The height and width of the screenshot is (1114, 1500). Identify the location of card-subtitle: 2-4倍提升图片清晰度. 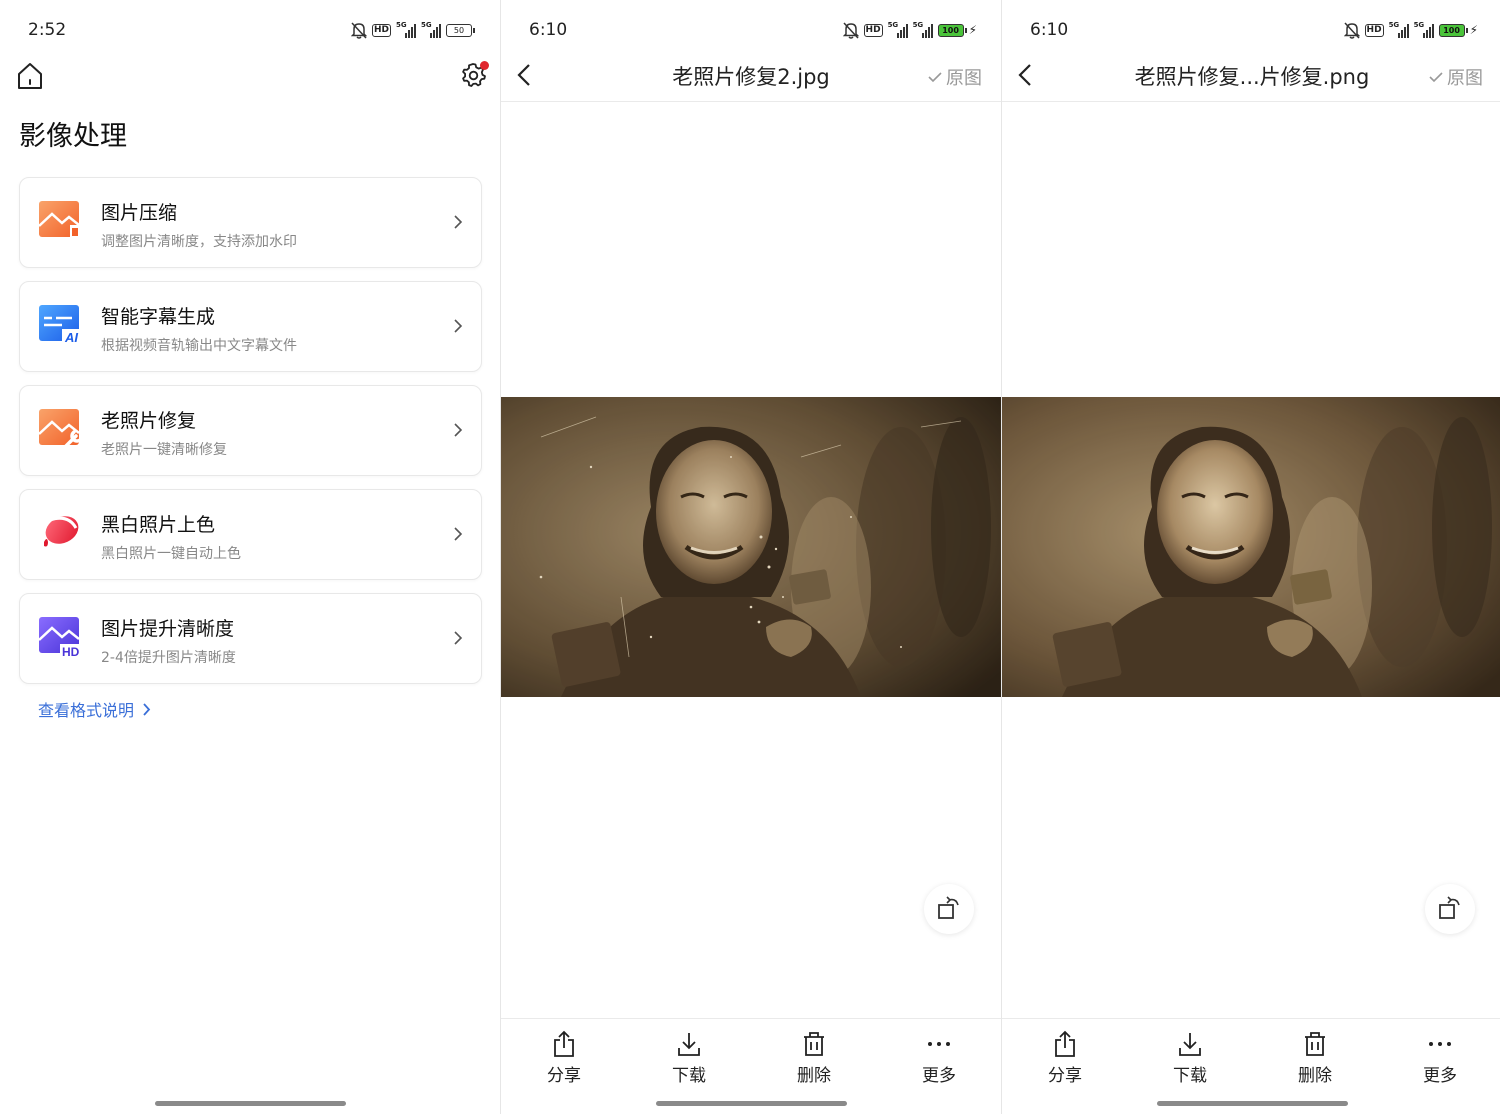
(168, 658).